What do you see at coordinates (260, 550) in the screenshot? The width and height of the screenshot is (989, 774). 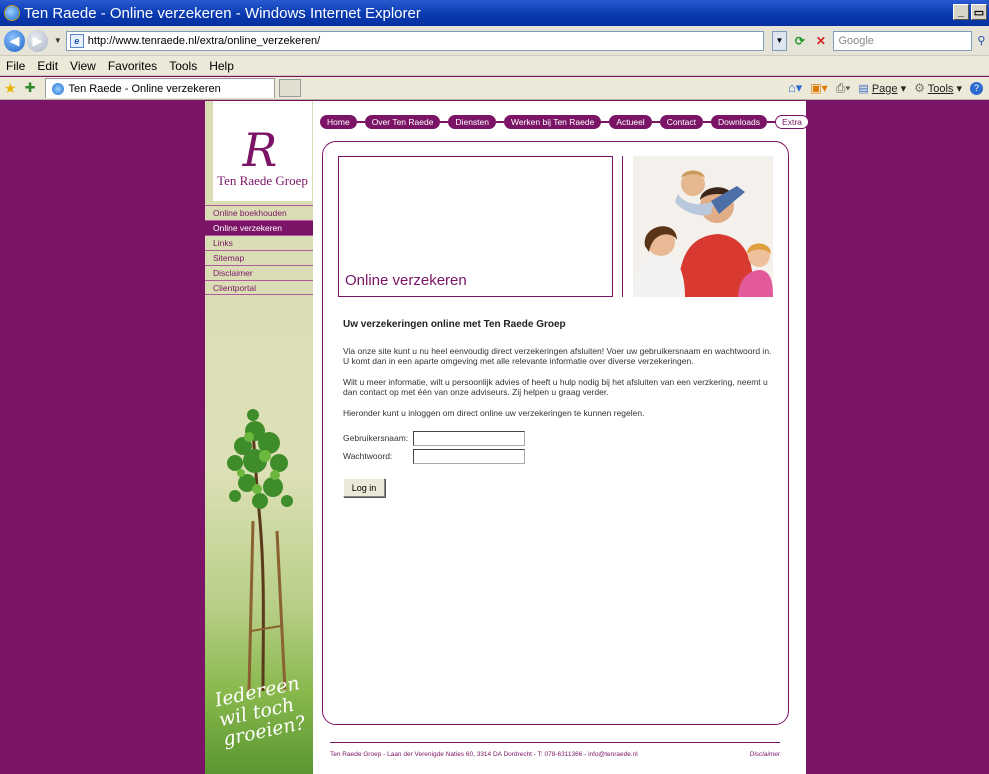 I see `tree-illustration` at bounding box center [260, 550].